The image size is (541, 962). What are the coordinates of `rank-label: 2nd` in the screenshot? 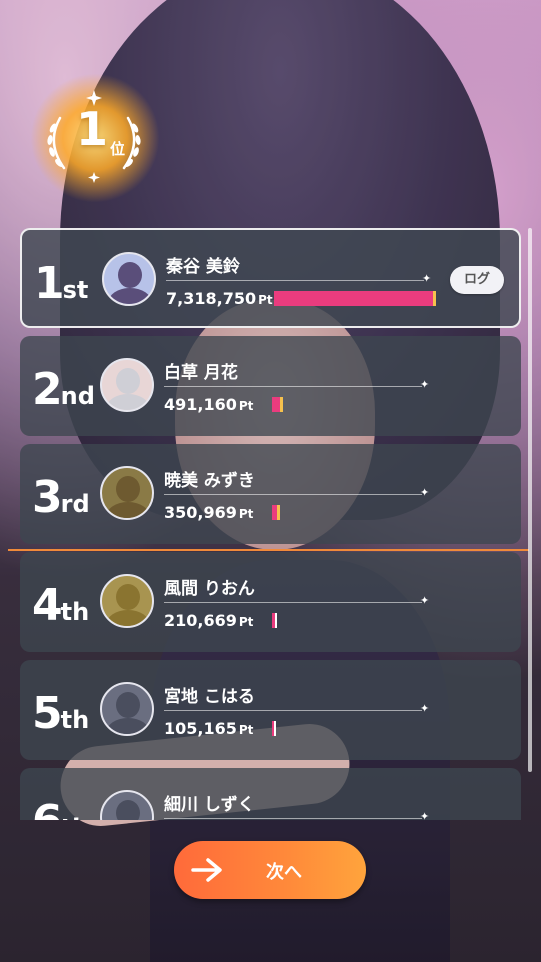 It's located at (63, 389).